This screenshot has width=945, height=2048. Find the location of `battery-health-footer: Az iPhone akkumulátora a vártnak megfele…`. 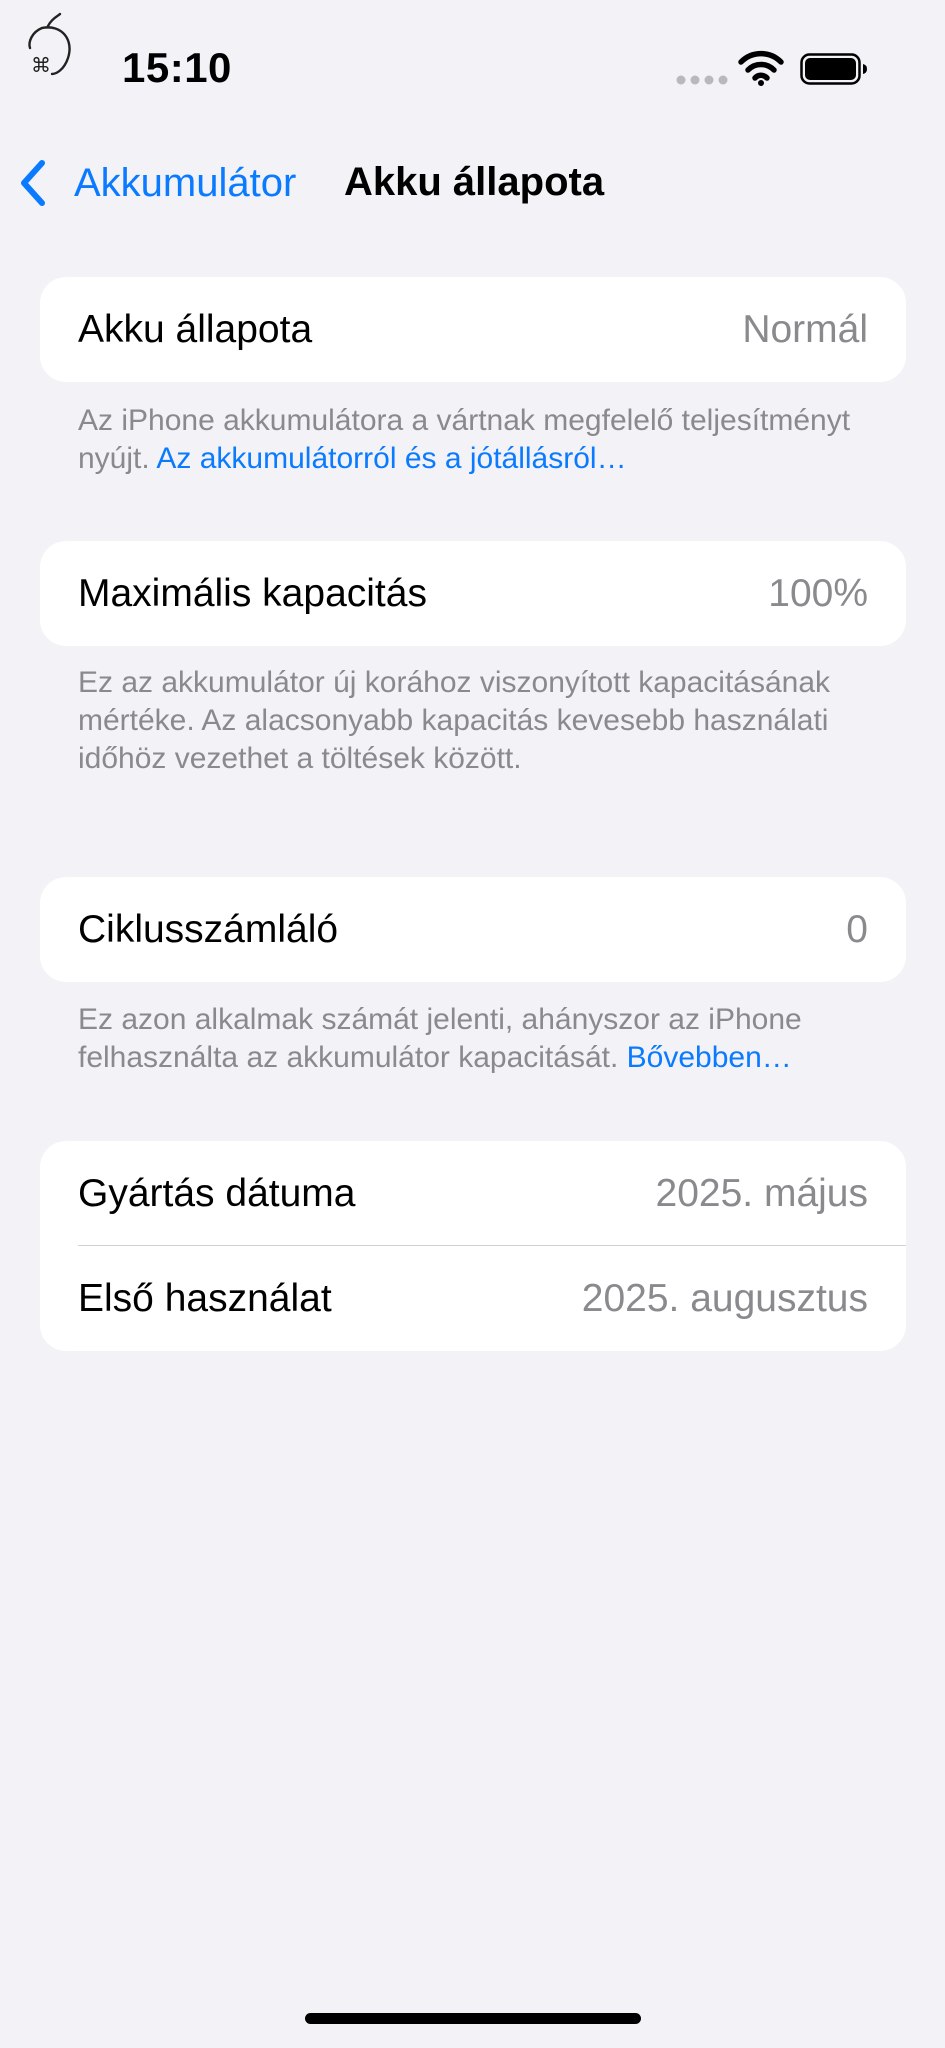

battery-health-footer: Az iPhone akkumulátora a vártnak megfele… is located at coordinates (483, 440).